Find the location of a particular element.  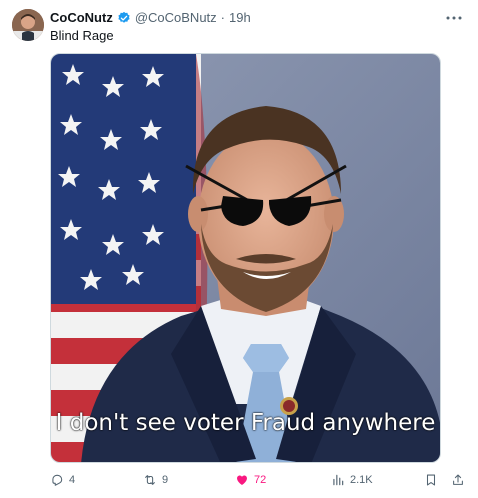

heart-icon is located at coordinates (242, 480).